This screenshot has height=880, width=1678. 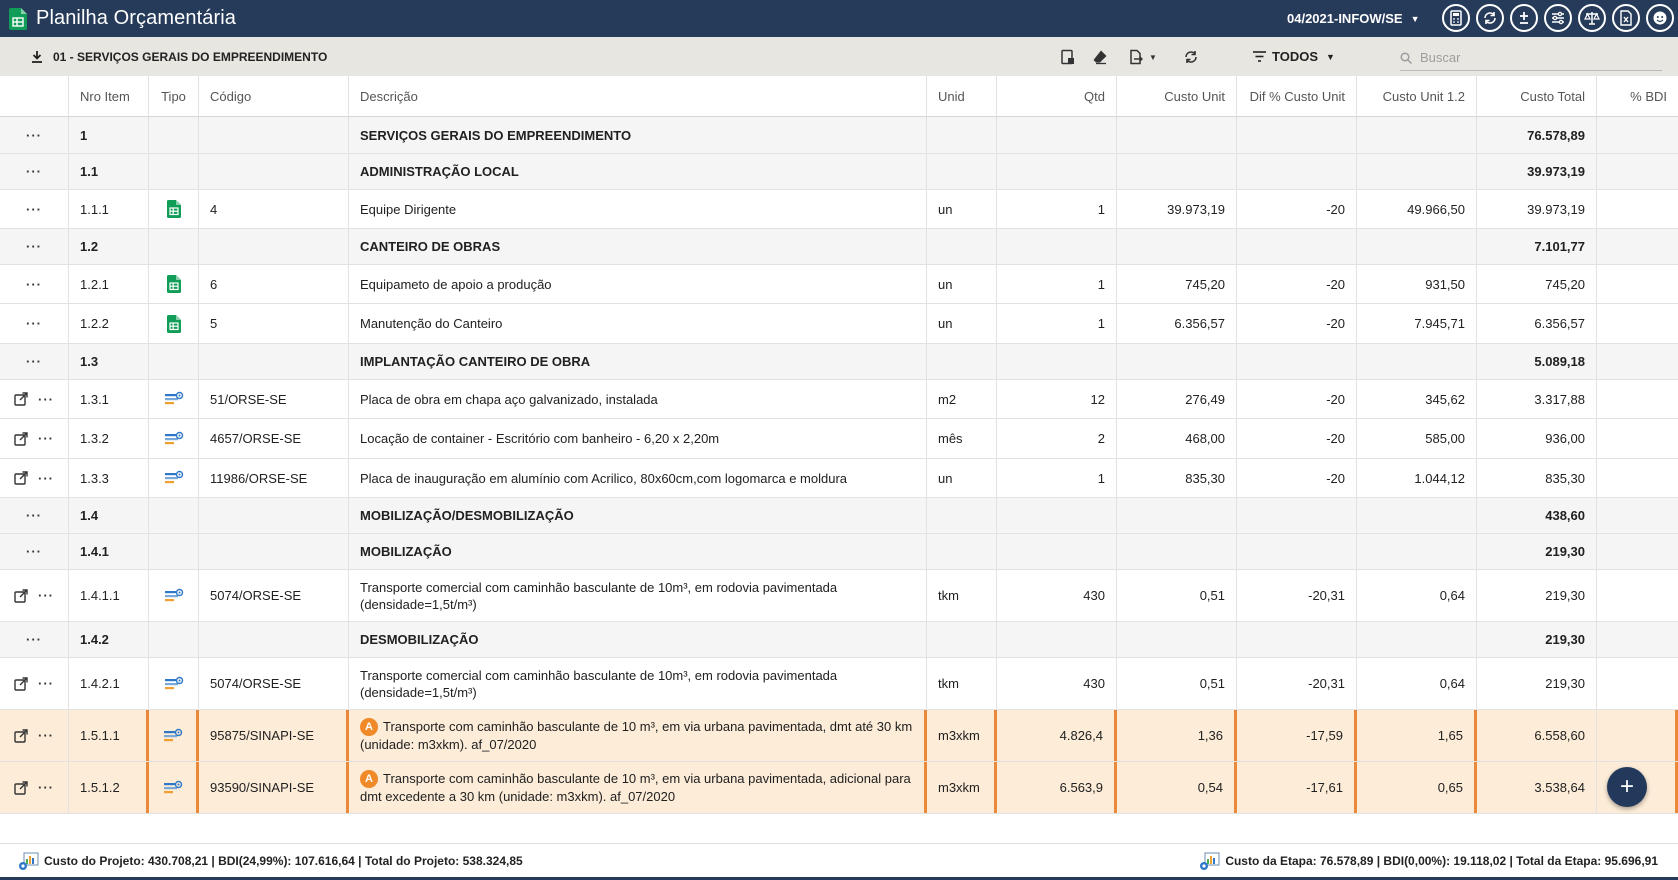 What do you see at coordinates (179, 56) in the screenshot?
I see `section-title: 01 - SERVIÇOS GERAIS DO EMPREENDIMENTO` at bounding box center [179, 56].